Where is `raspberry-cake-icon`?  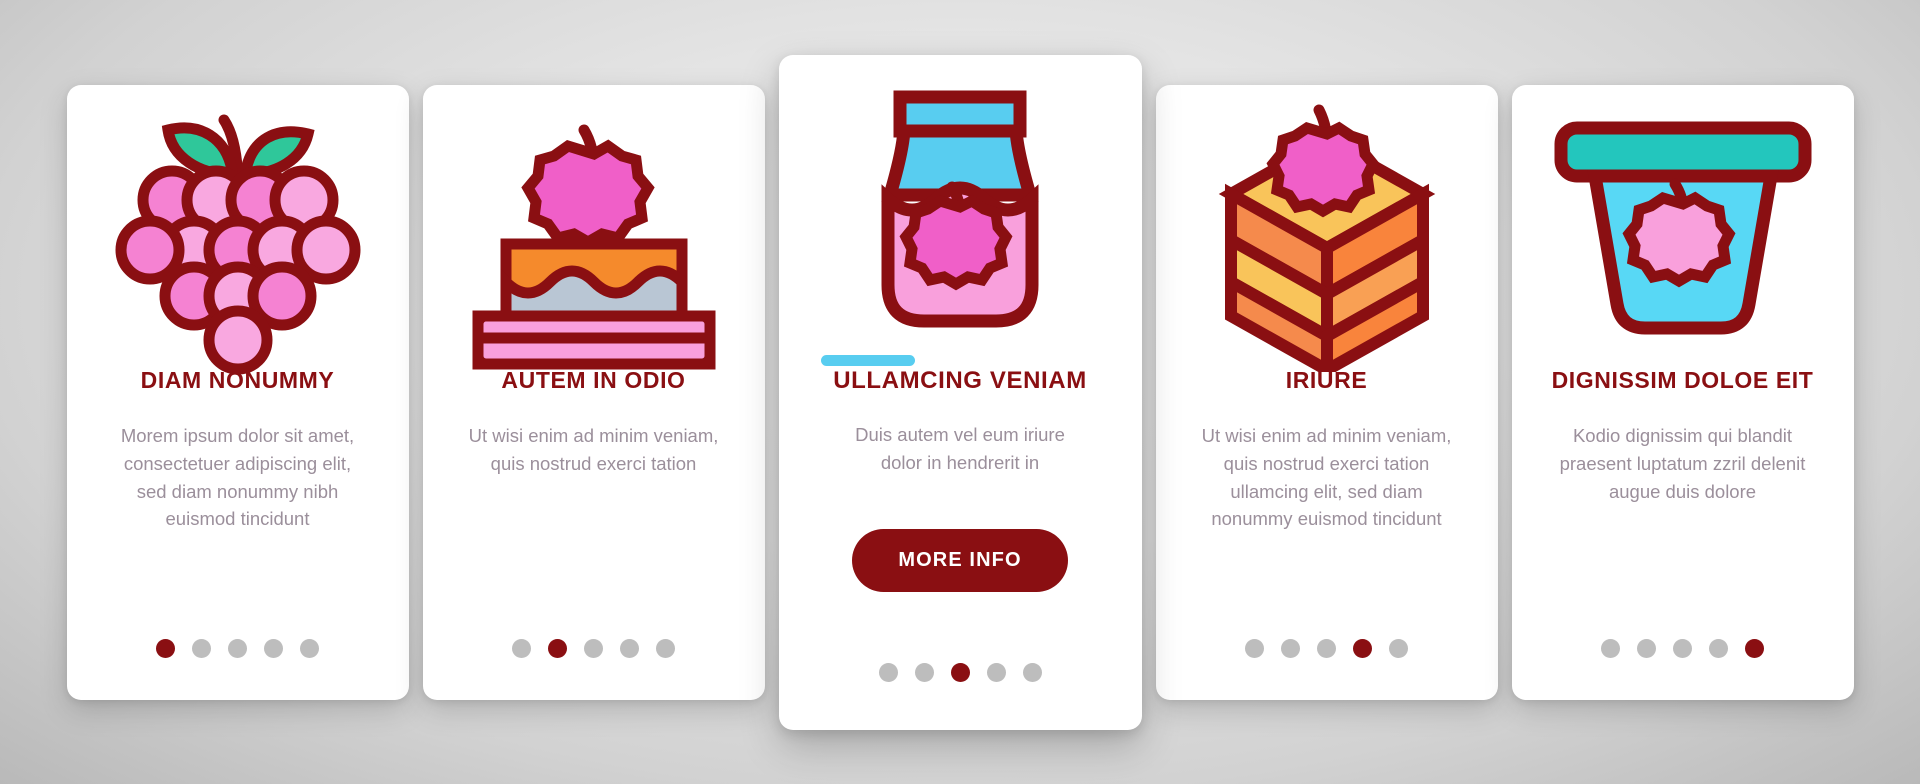
raspberry-cake-icon is located at coordinates (594, 238).